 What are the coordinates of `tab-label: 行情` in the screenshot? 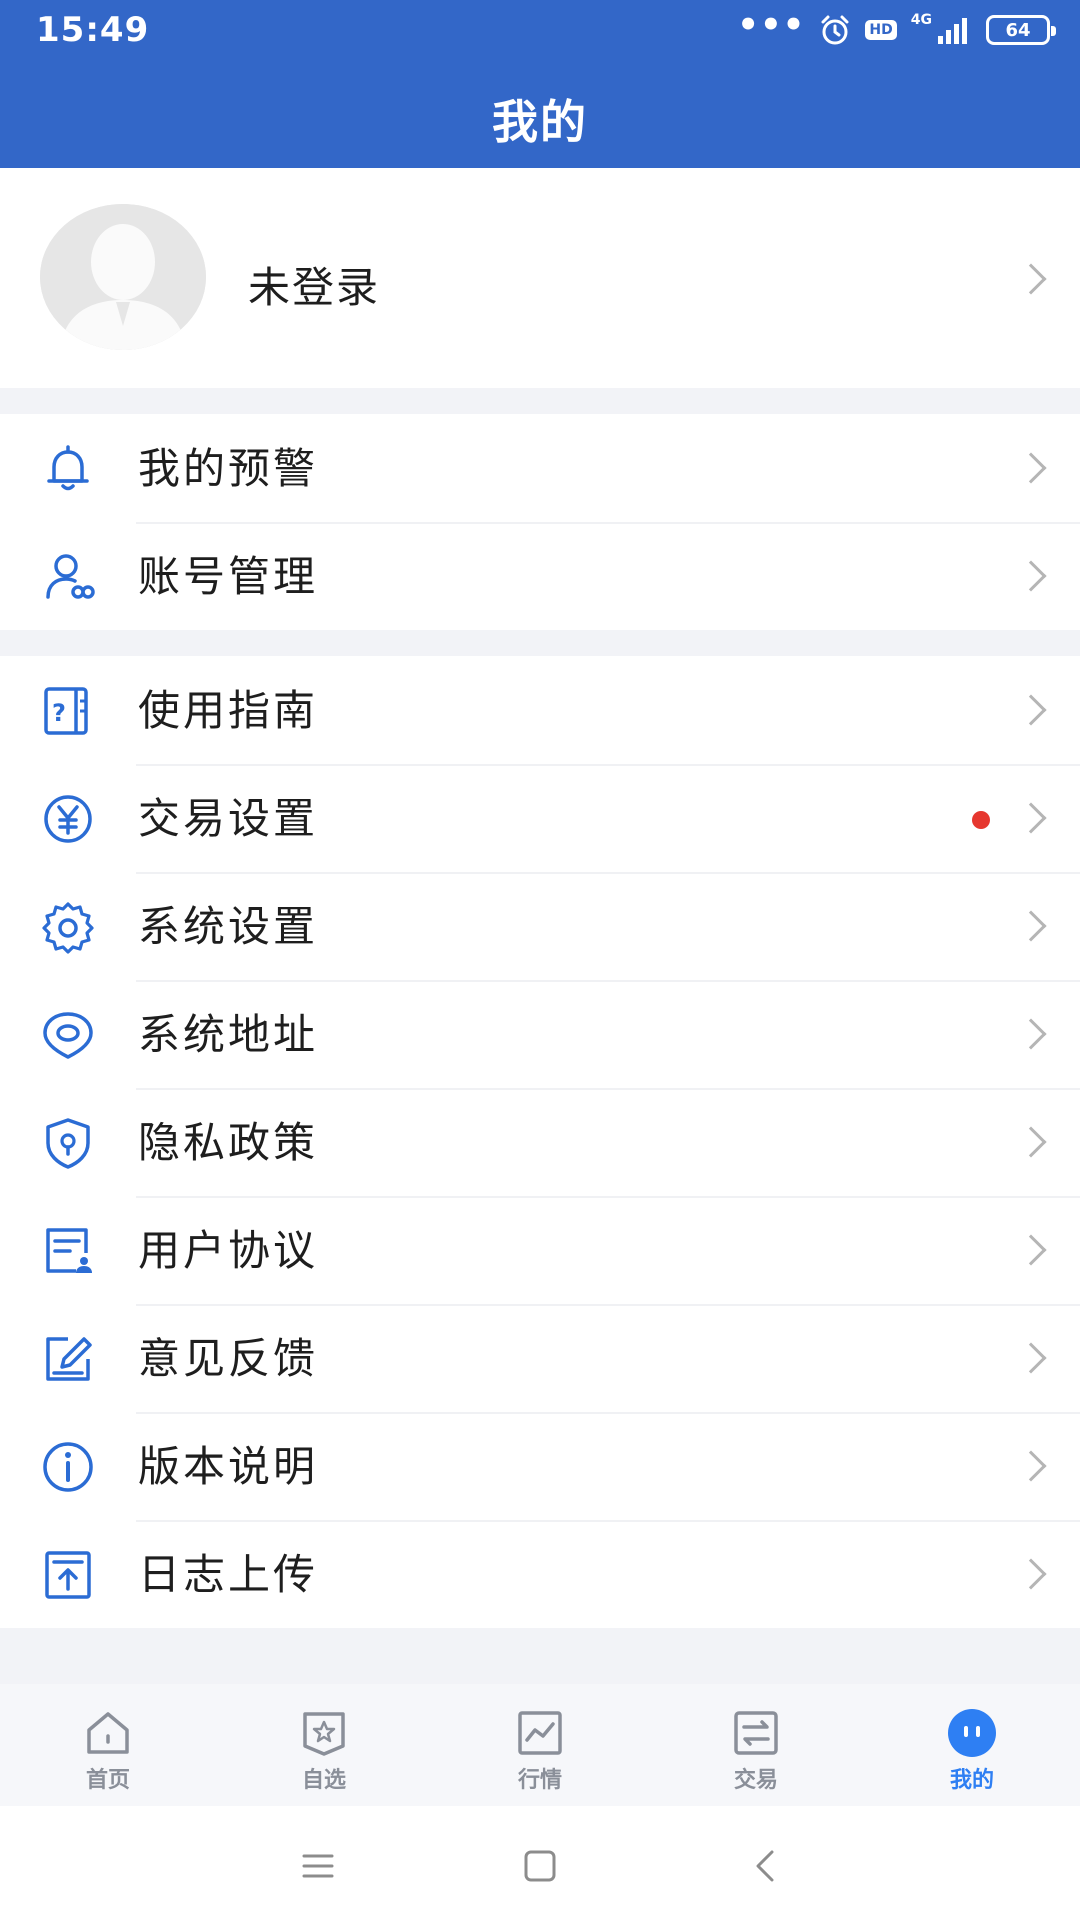 It's located at (539, 1780).